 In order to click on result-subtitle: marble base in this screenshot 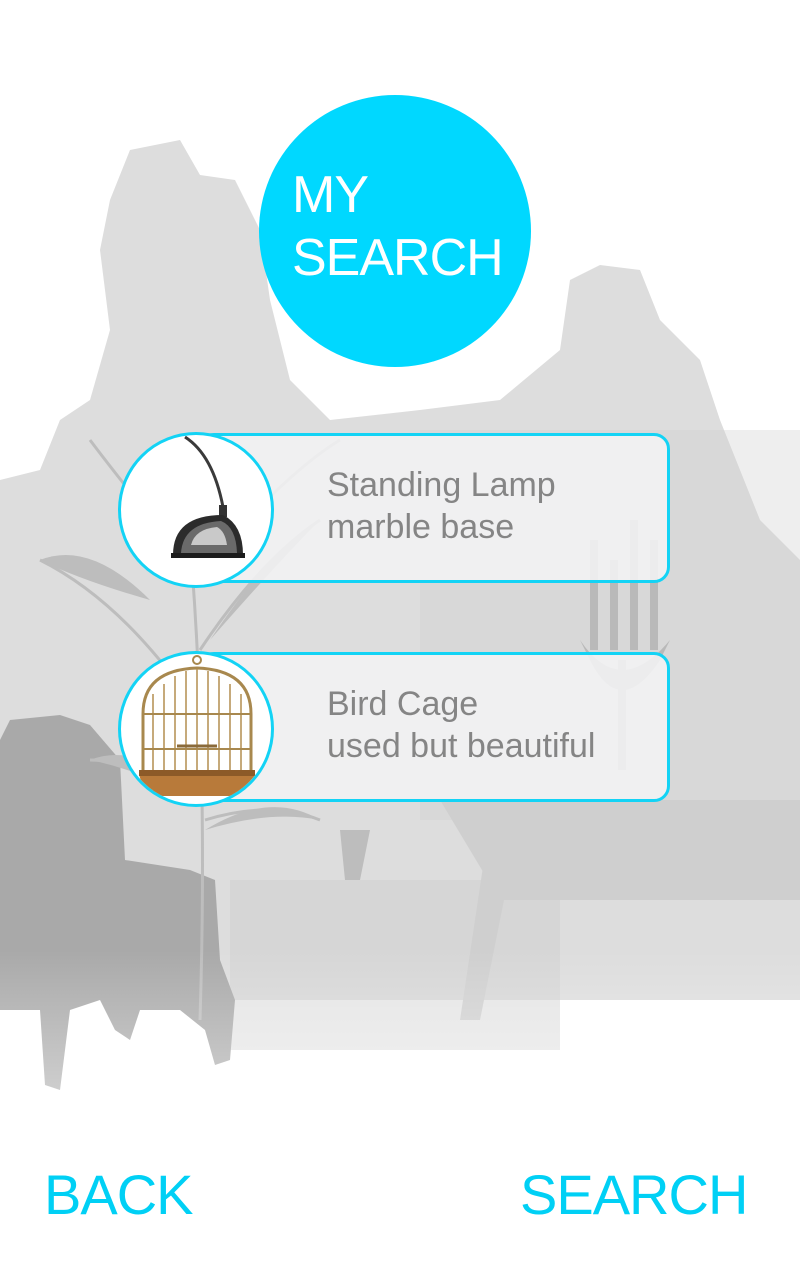, I will do `click(421, 527)`.